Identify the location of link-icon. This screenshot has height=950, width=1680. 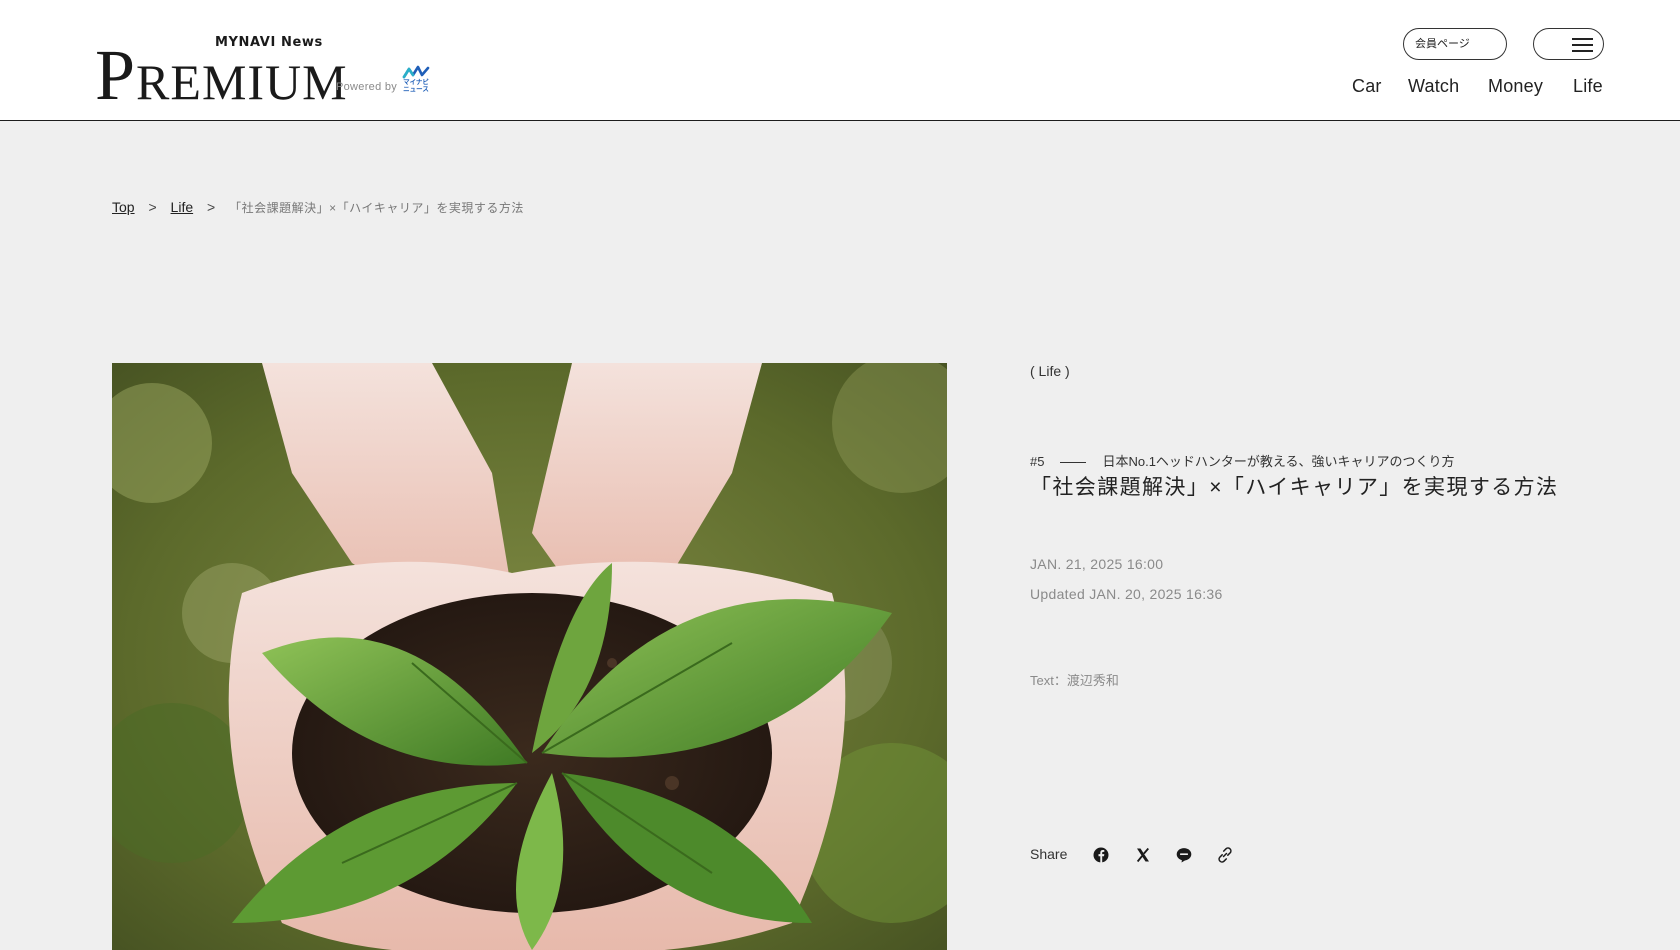
(1225, 855).